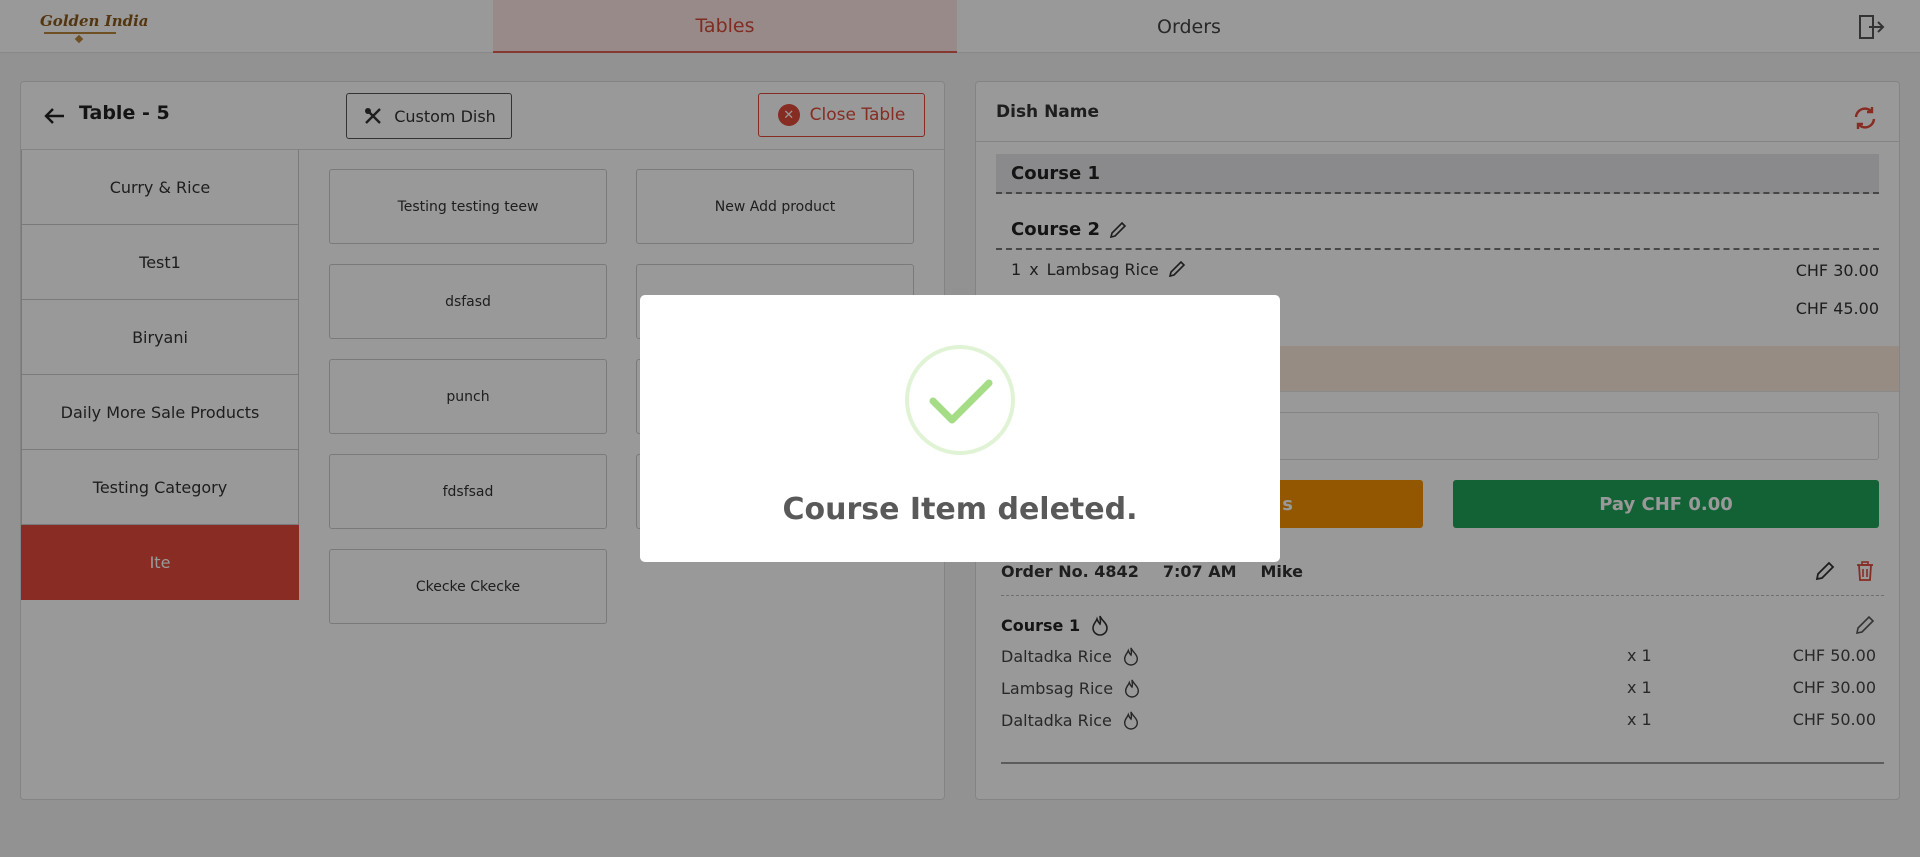 The width and height of the screenshot is (1920, 857). Describe the element at coordinates (960, 509) in the screenshot. I see `modal-message: Course Item deleted.` at that location.